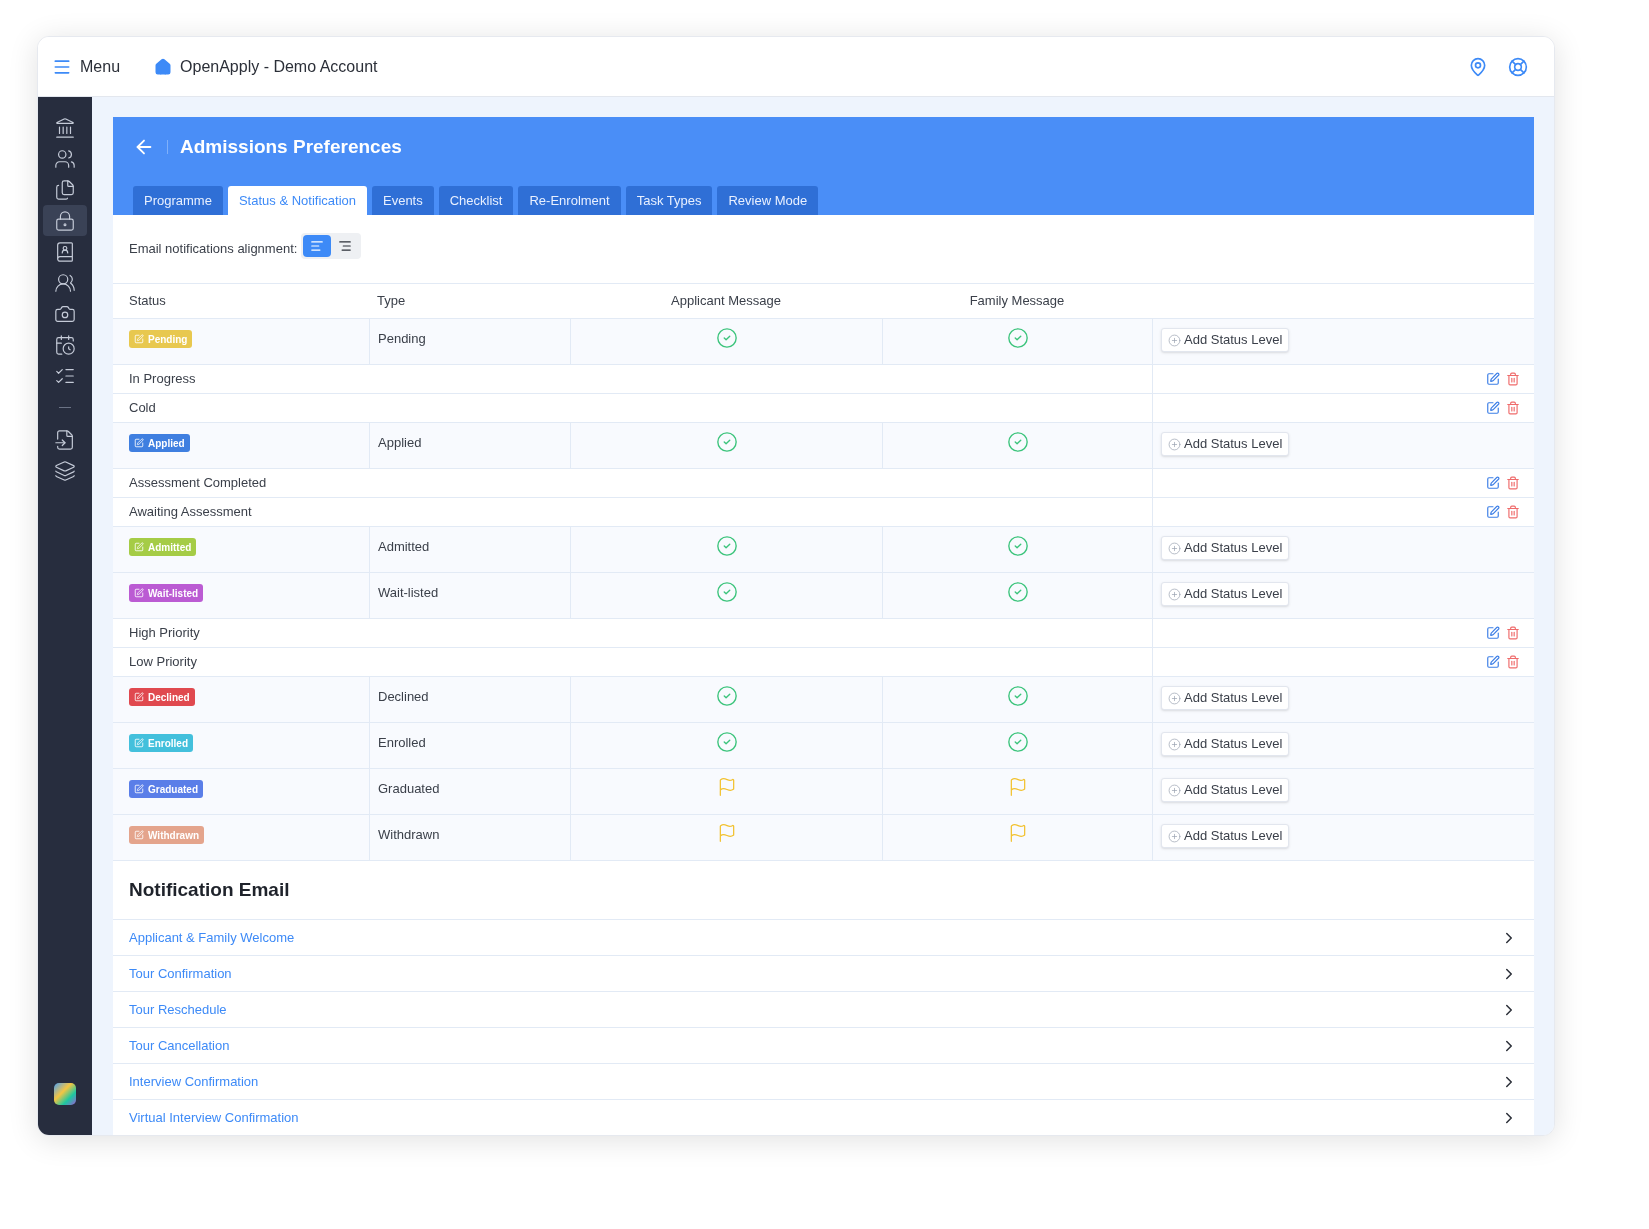  What do you see at coordinates (194, 1081) in the screenshot?
I see `email-template-link: Interview Confirmation` at bounding box center [194, 1081].